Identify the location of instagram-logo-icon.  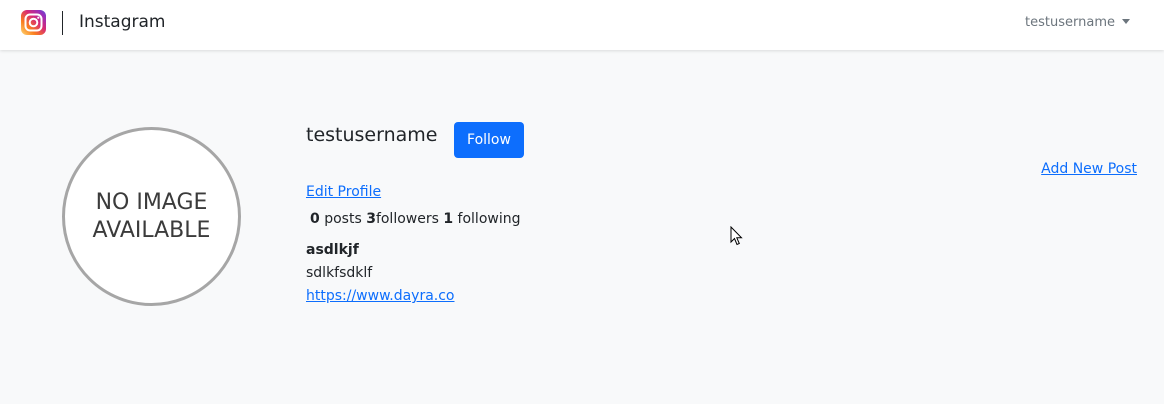
(33, 22).